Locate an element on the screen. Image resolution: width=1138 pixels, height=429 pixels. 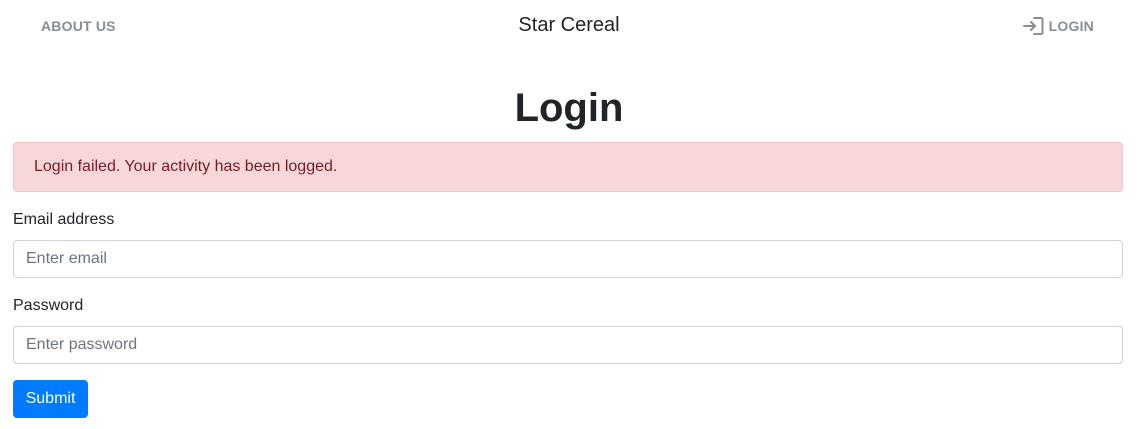
brand-title: Star Cereal is located at coordinates (568, 25).